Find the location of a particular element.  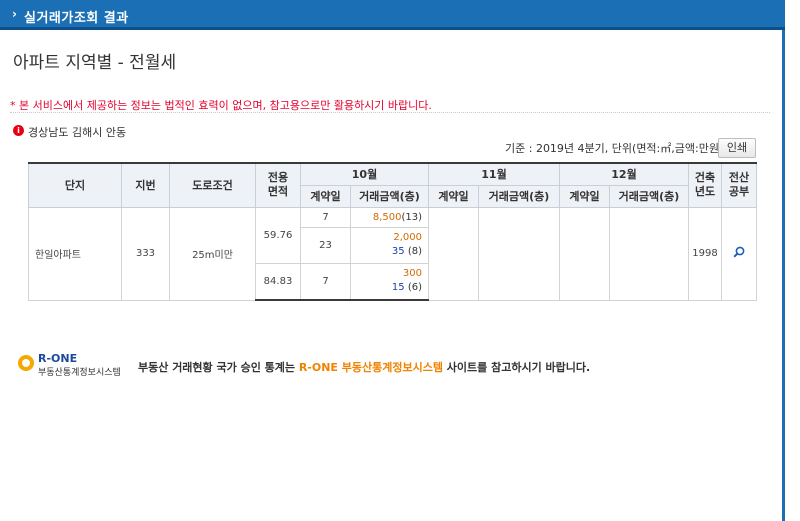

notice-divider is located at coordinates (390, 112).